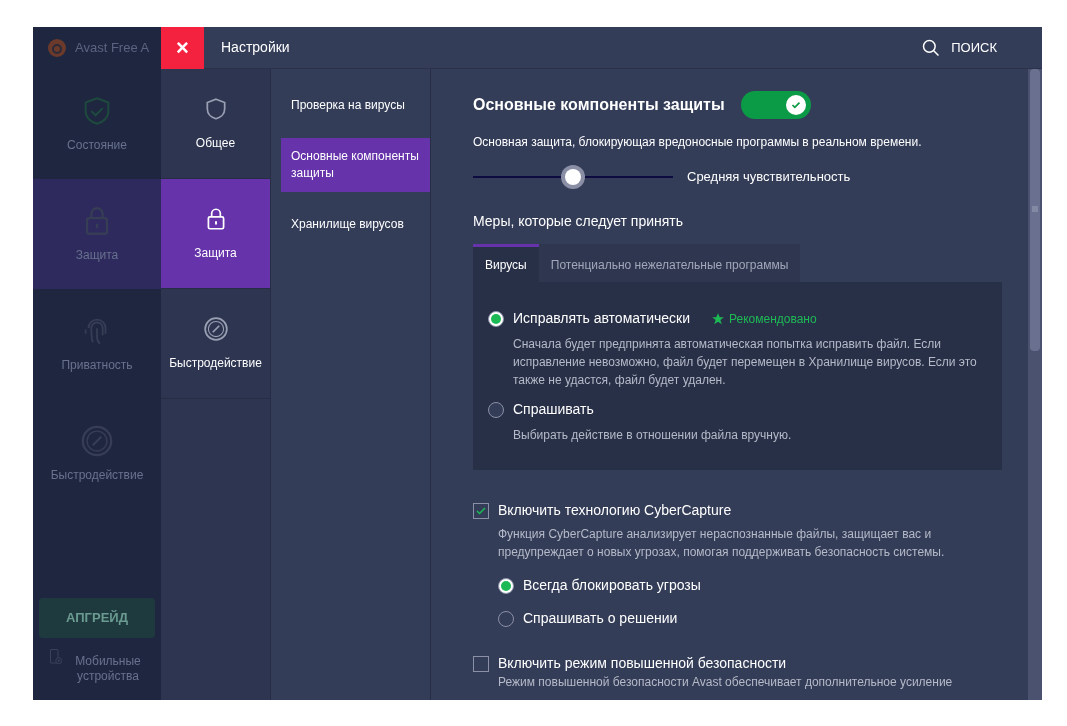 Image resolution: width=1067 pixels, height=726 pixels. I want to click on search-icon, so click(931, 47).